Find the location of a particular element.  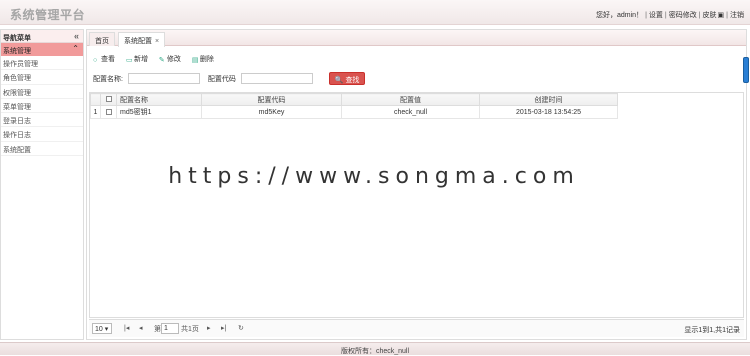

tab-home: 首页 is located at coordinates (102, 39).